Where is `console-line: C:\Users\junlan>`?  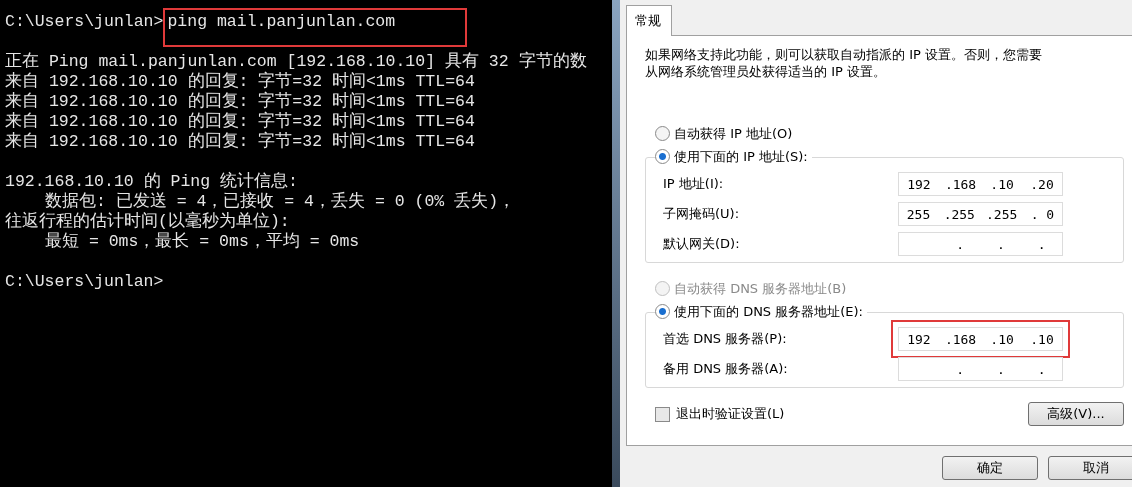
console-line: C:\Users\junlan> is located at coordinates (85, 282).